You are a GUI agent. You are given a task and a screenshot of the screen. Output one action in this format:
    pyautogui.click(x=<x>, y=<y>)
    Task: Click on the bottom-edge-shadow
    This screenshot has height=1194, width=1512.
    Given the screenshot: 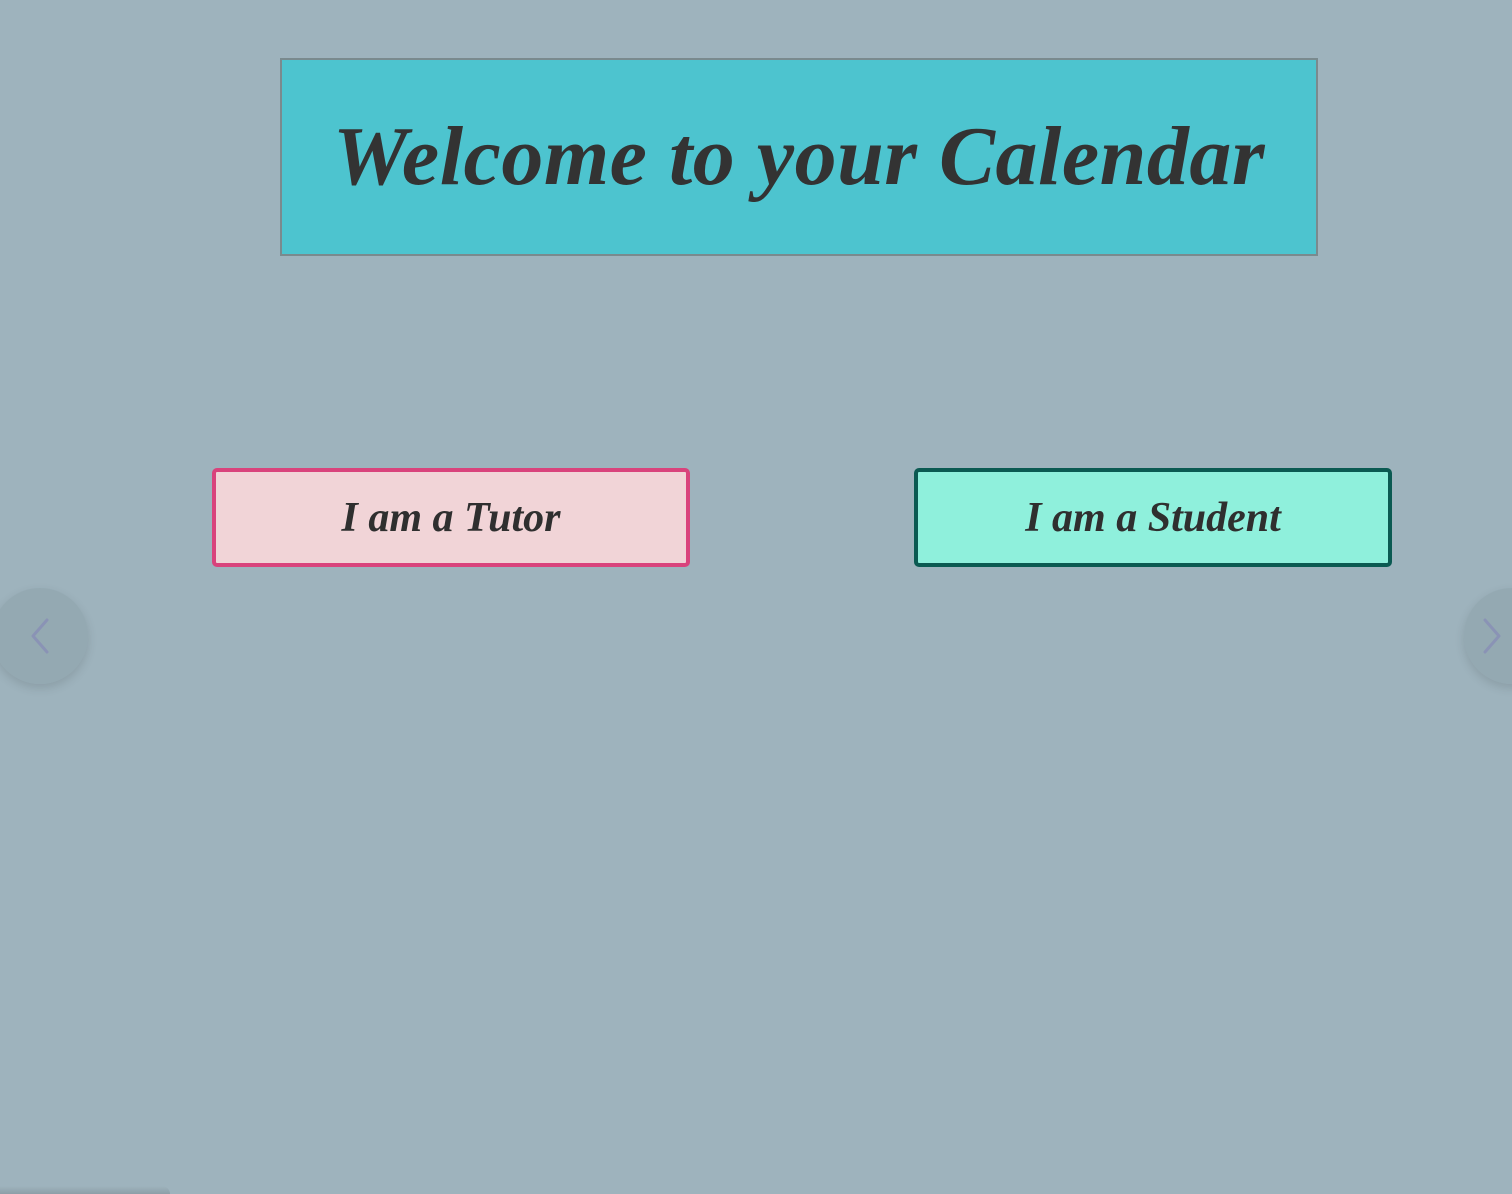 What is the action you would take?
    pyautogui.click(x=85, y=1190)
    